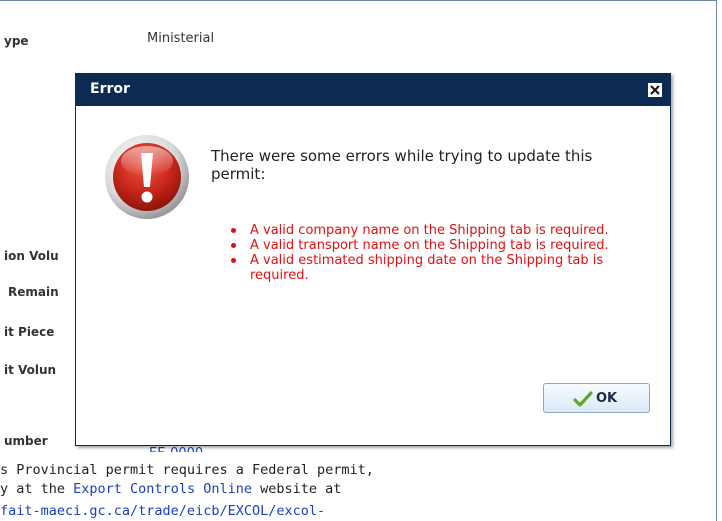 Image resolution: width=722 pixels, height=521 pixels. I want to click on error-icon, so click(147, 177).